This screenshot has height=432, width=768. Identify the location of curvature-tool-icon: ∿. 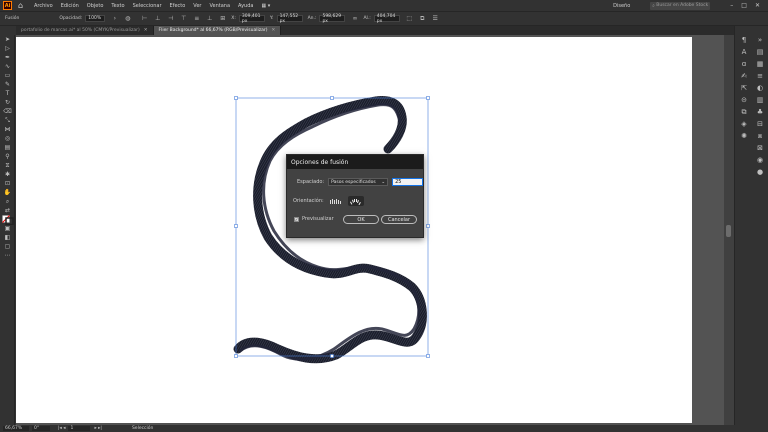
(7, 66).